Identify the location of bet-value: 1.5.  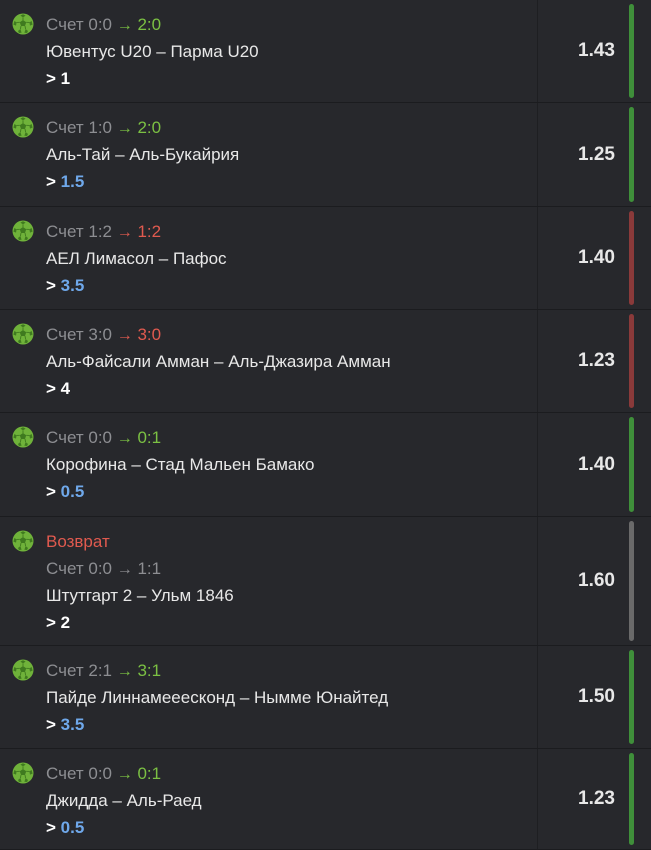
(72, 181).